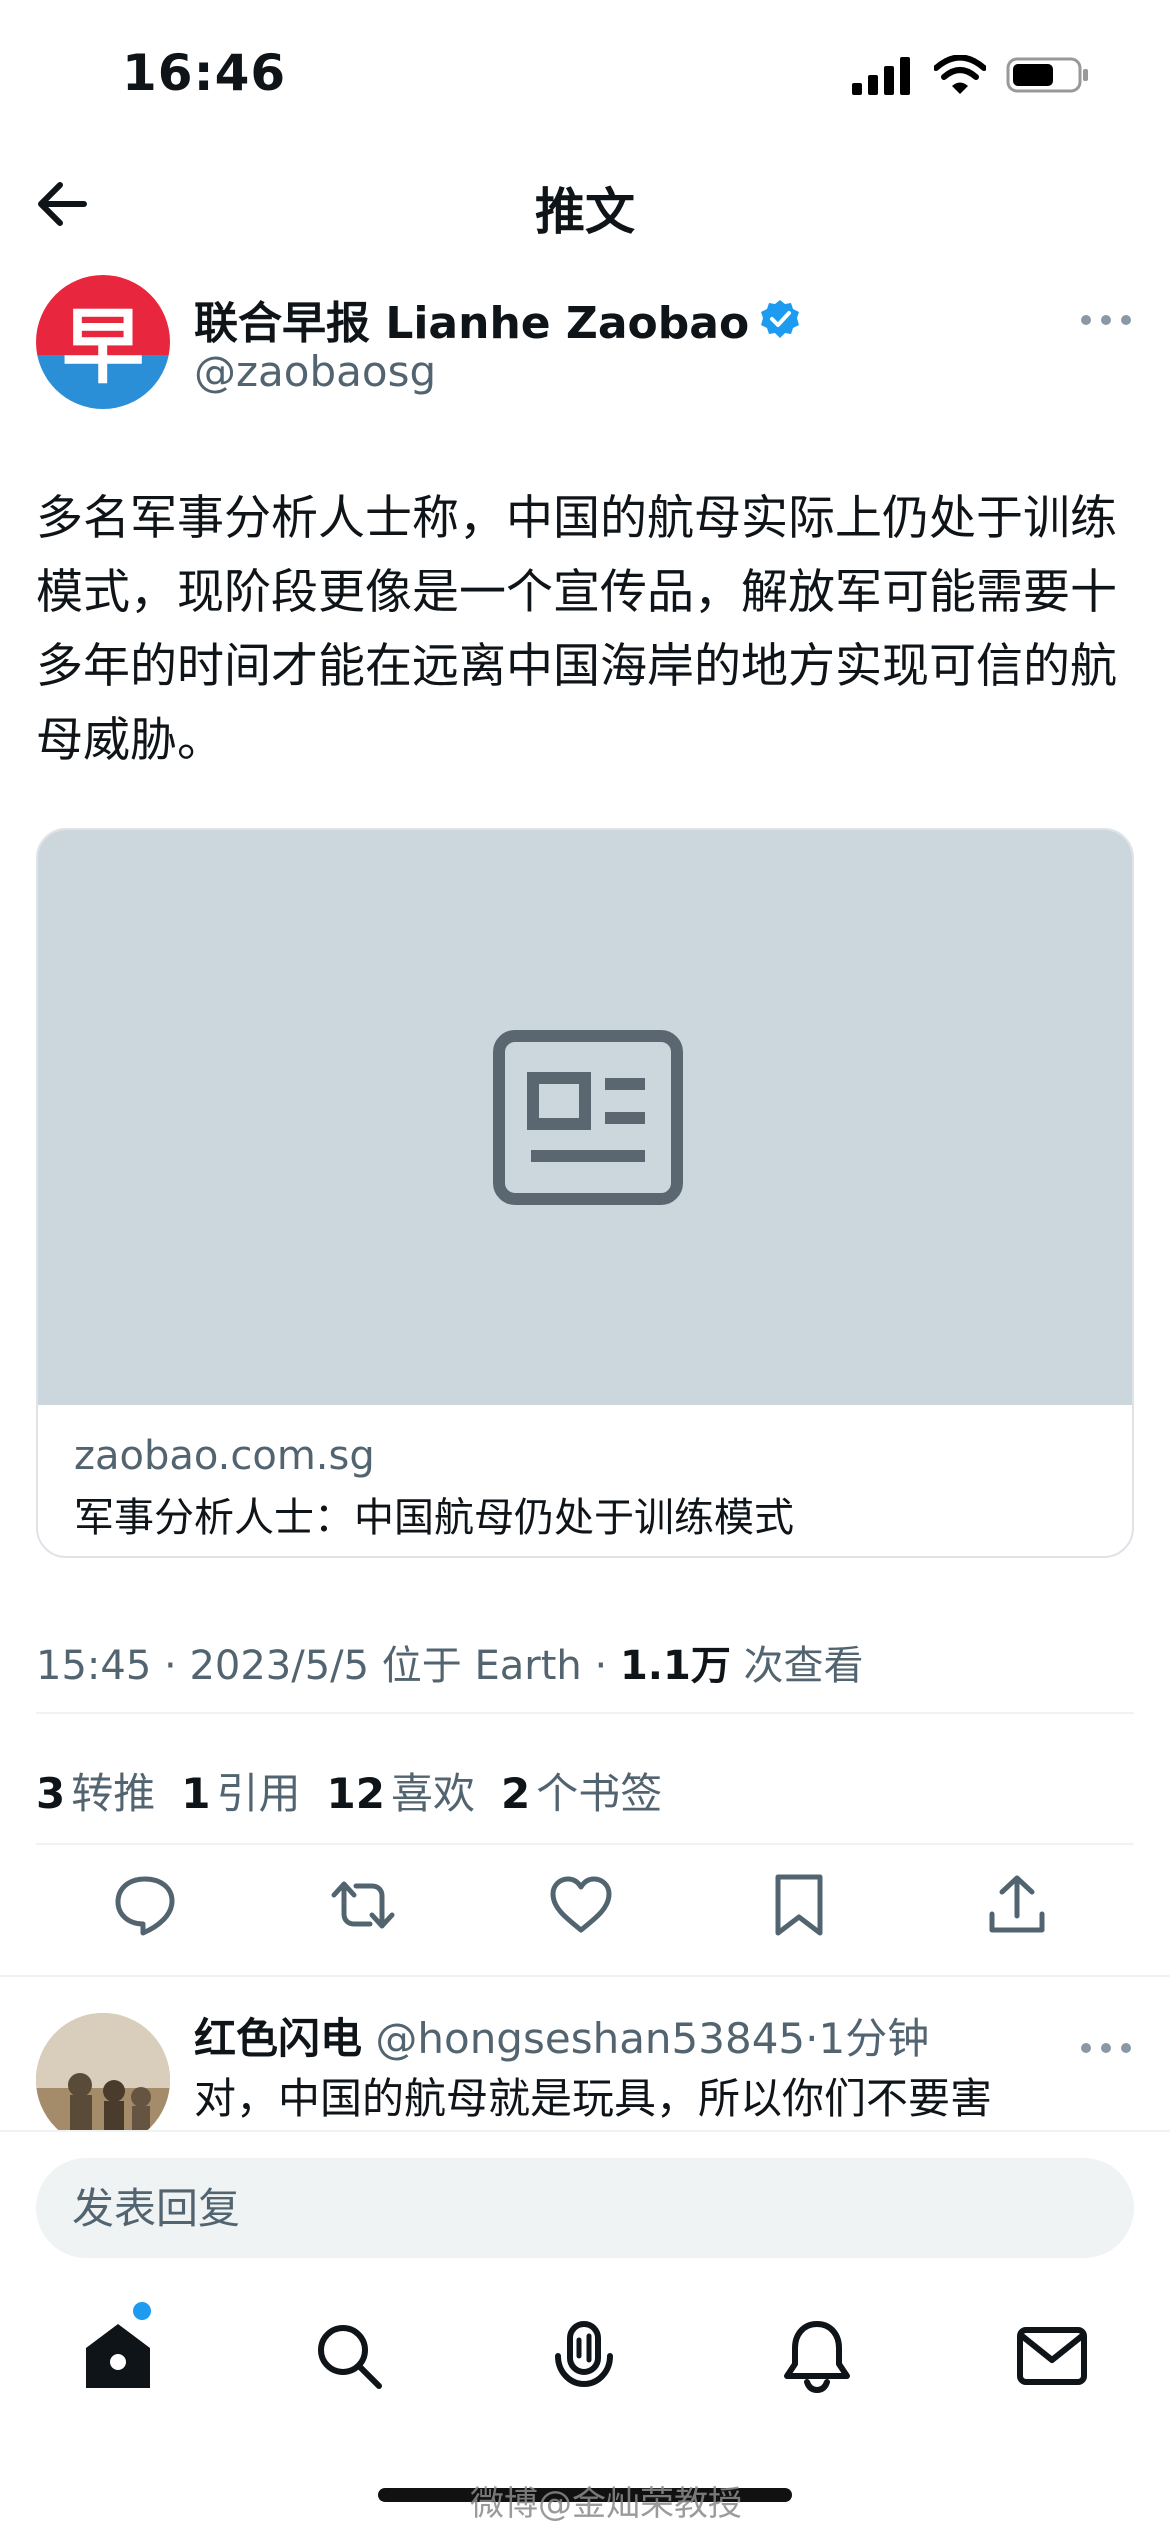 This screenshot has height=2532, width=1170. Describe the element at coordinates (572, 2208) in the screenshot. I see `reply-input` at that location.